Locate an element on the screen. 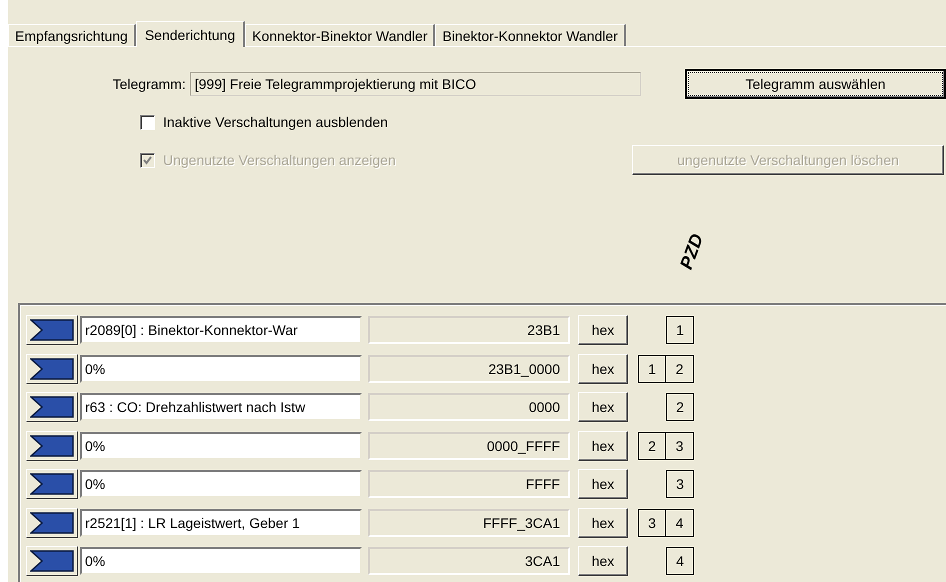  tab: Konnektor-Binektor Wandler is located at coordinates (340, 35).